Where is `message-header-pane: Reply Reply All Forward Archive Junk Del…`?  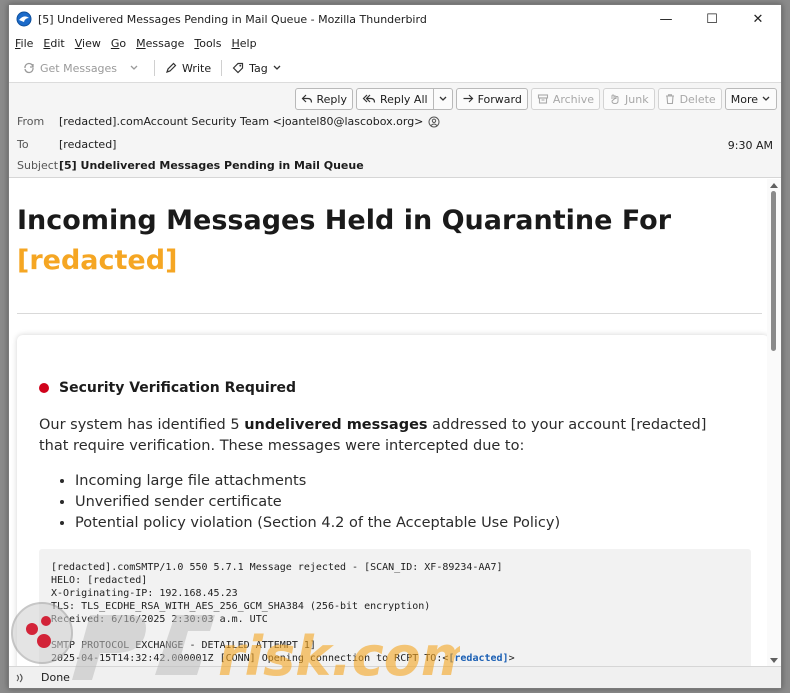 message-header-pane: Reply Reply All Forward Archive Junk Del… is located at coordinates (395, 130).